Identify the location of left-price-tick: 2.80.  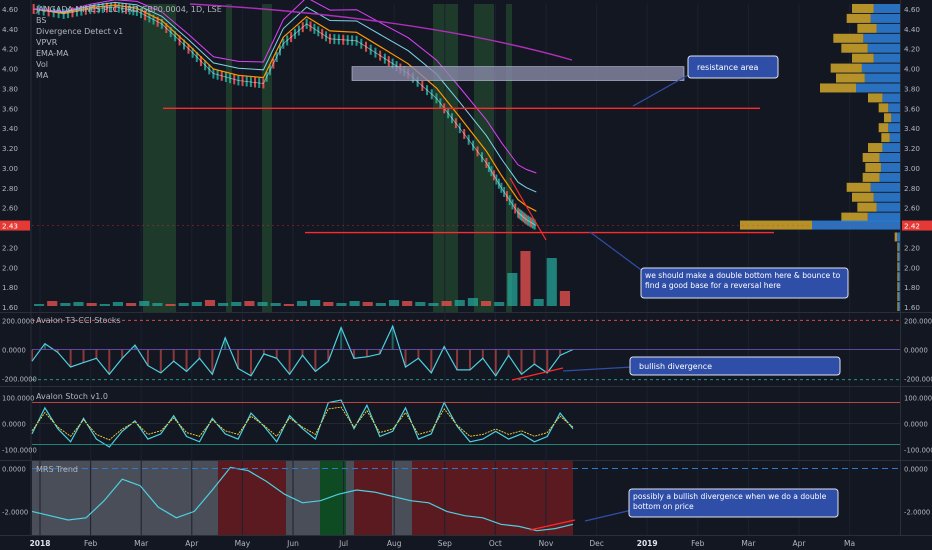
(10, 188).